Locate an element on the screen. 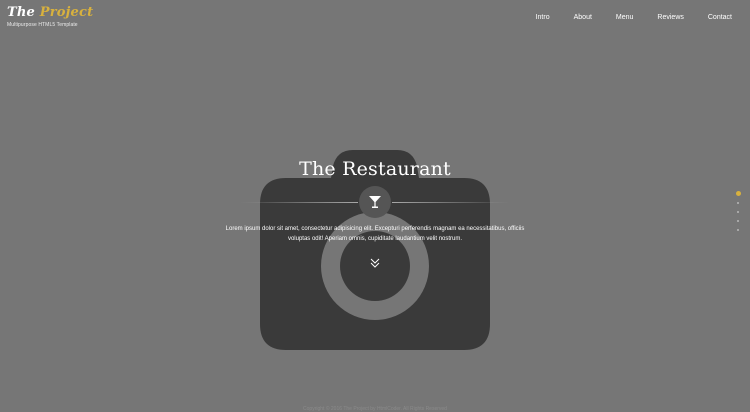 The image size is (750, 412). hero-title: The Restaurant is located at coordinates (375, 169).